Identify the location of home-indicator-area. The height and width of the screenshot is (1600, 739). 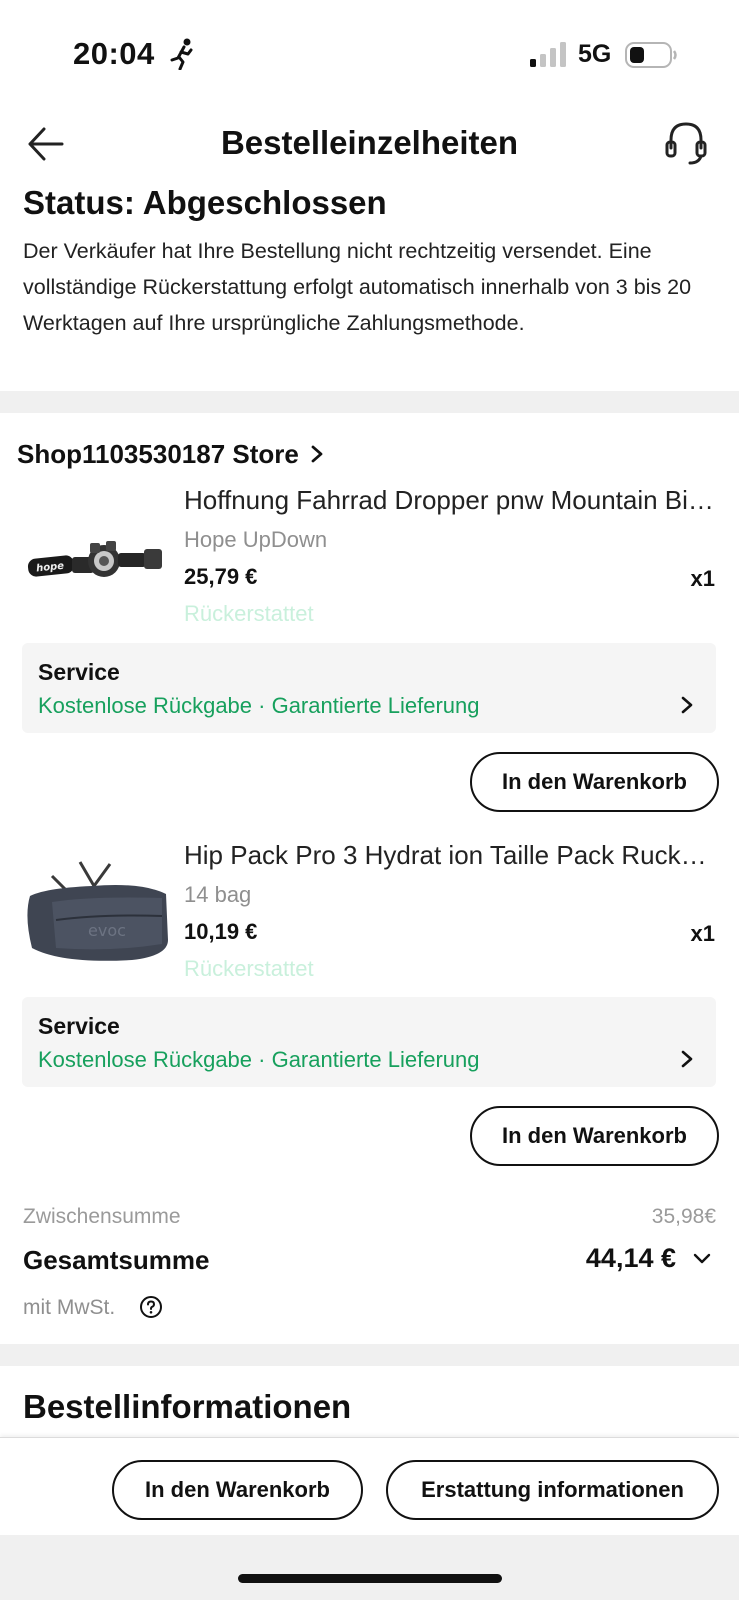
(369, 1567).